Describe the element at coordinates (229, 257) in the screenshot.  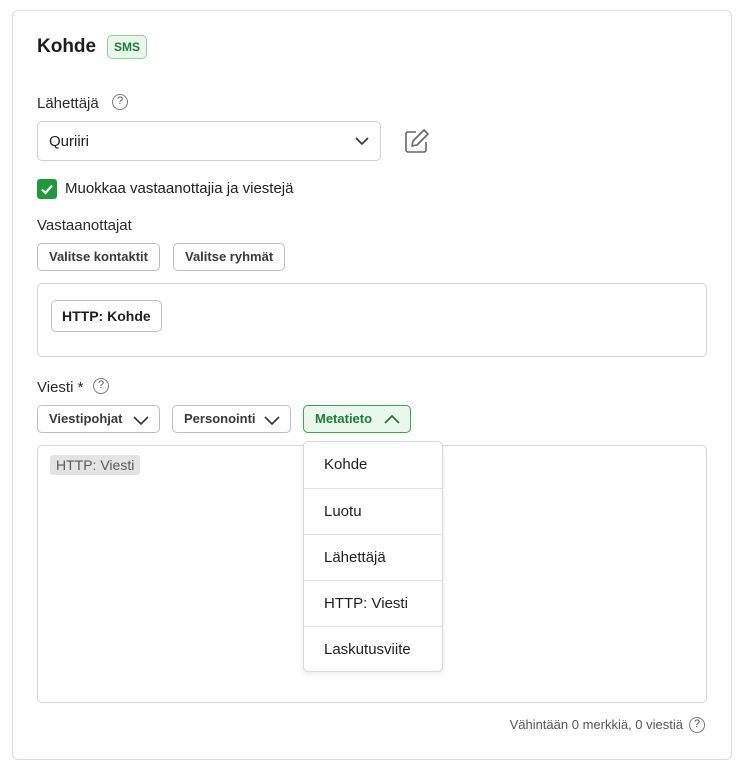
I see `select-groups-button: Valitse ryhmät` at that location.